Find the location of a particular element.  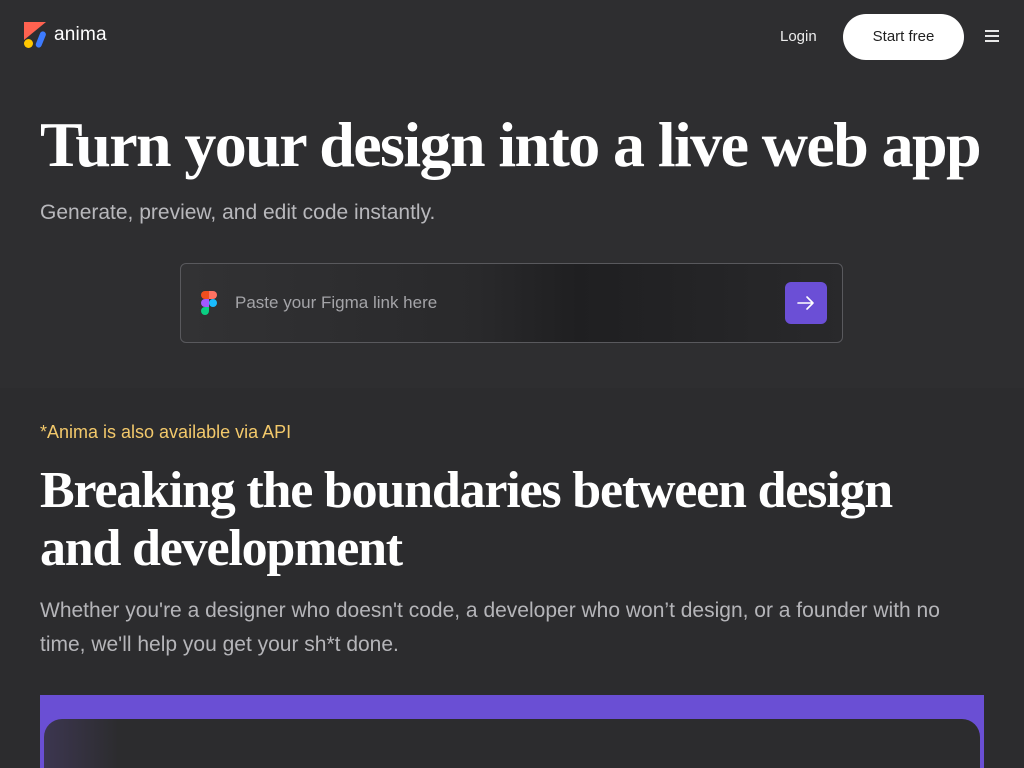

brand-logo: anima is located at coordinates (65, 35).